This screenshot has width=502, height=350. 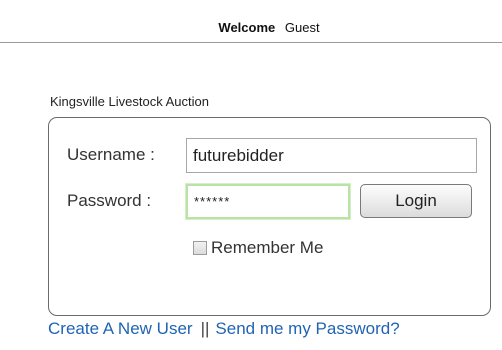 I want to click on header-divider, so click(x=251, y=42).